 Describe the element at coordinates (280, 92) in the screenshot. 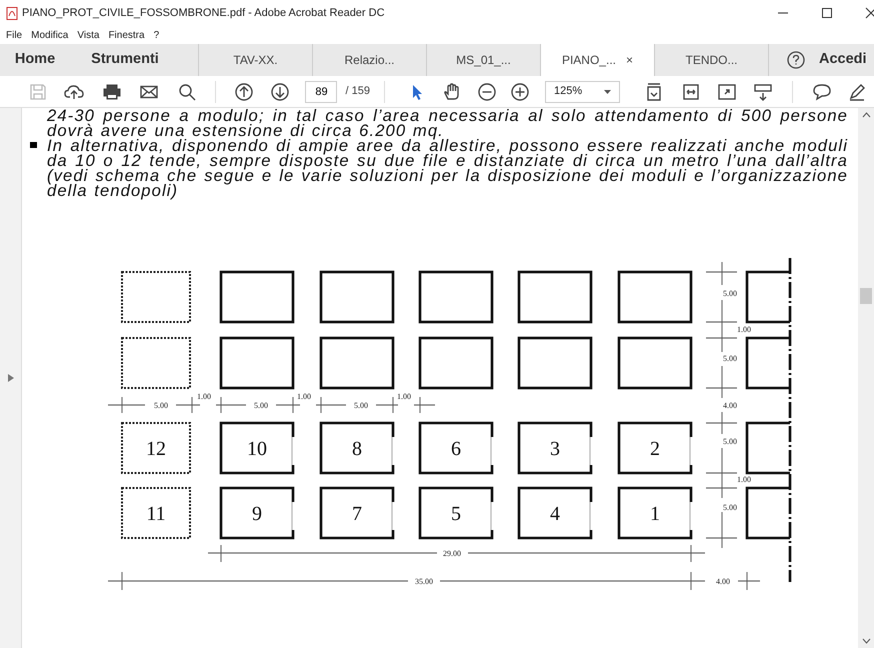

I see `next-page-icon` at that location.